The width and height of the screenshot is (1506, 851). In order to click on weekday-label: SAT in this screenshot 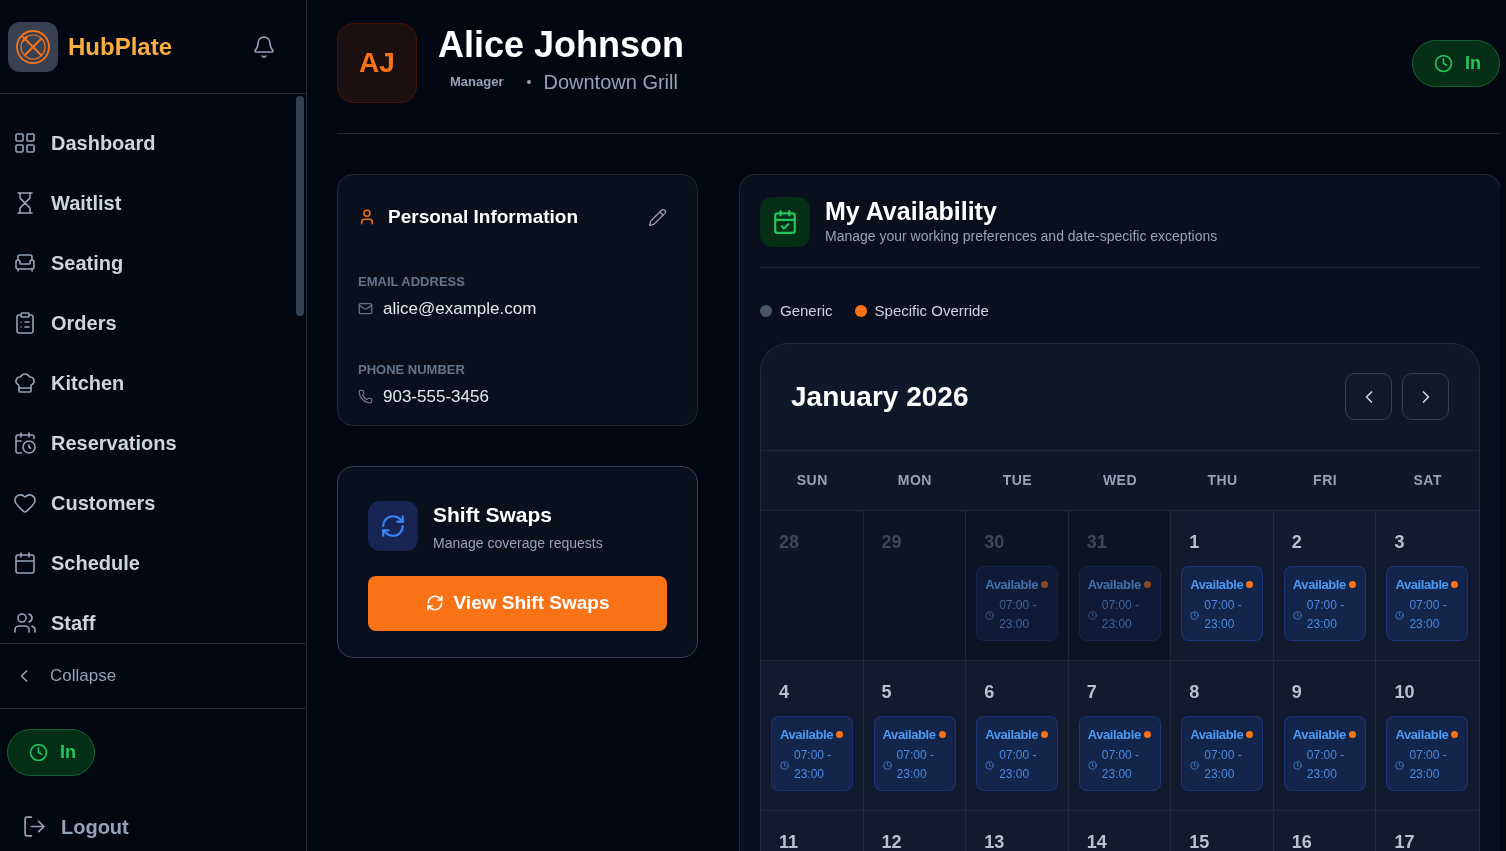, I will do `click(1427, 480)`.